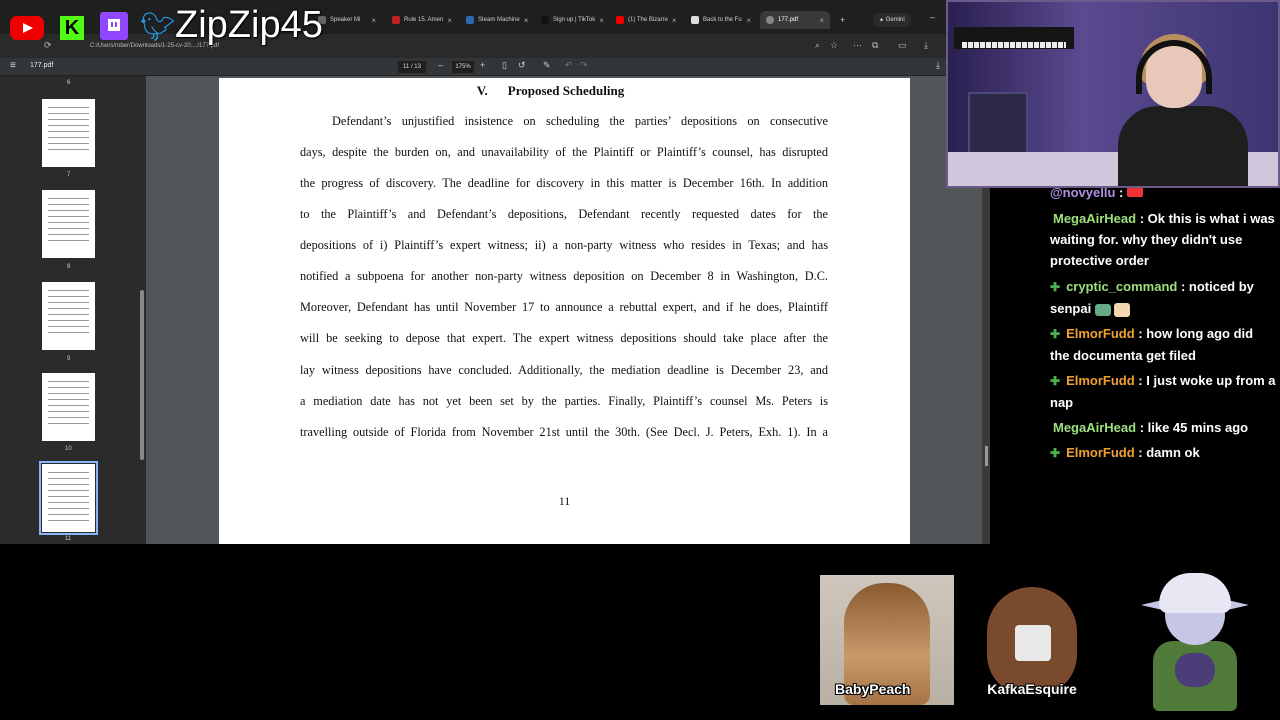  Describe the element at coordinates (412, 67) in the screenshot. I see `page-number-input: 11 / 13` at that location.